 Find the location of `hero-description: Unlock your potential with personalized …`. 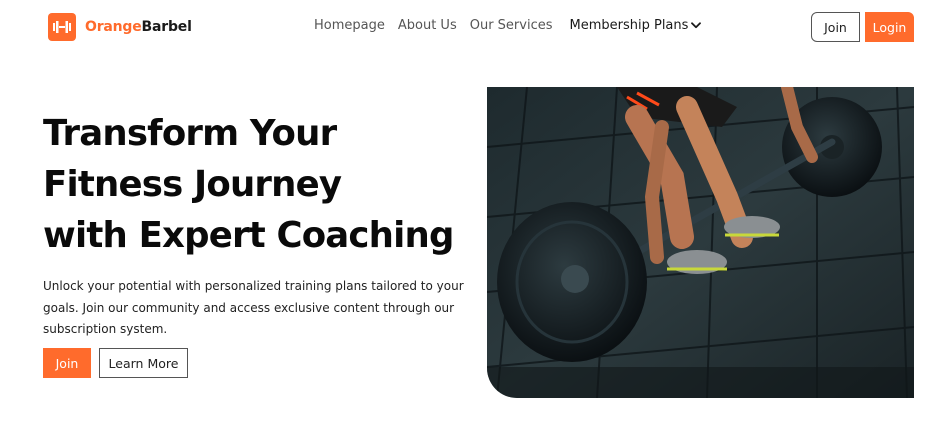

hero-description: Unlock your potential with personalized … is located at coordinates (253, 307).